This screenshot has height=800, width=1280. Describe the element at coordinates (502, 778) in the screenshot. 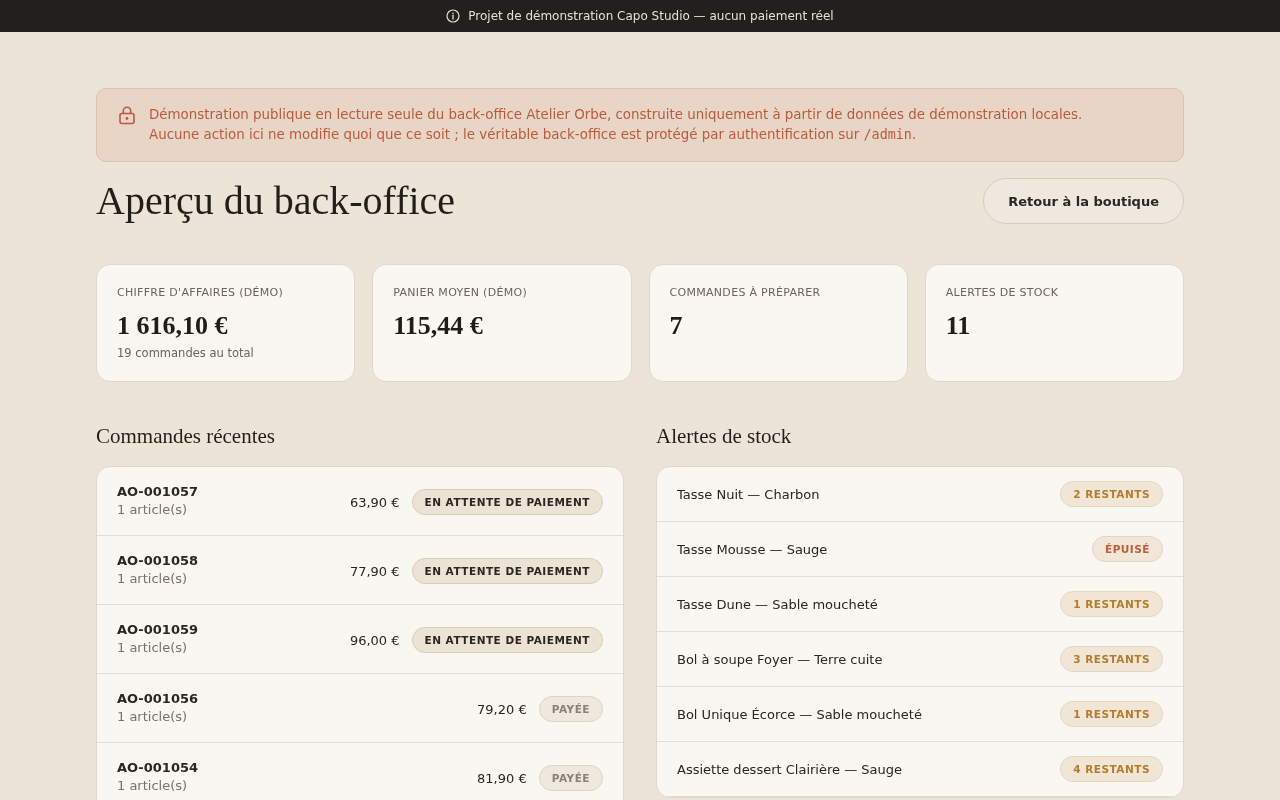

I see `order-amount: 81,90 €` at that location.